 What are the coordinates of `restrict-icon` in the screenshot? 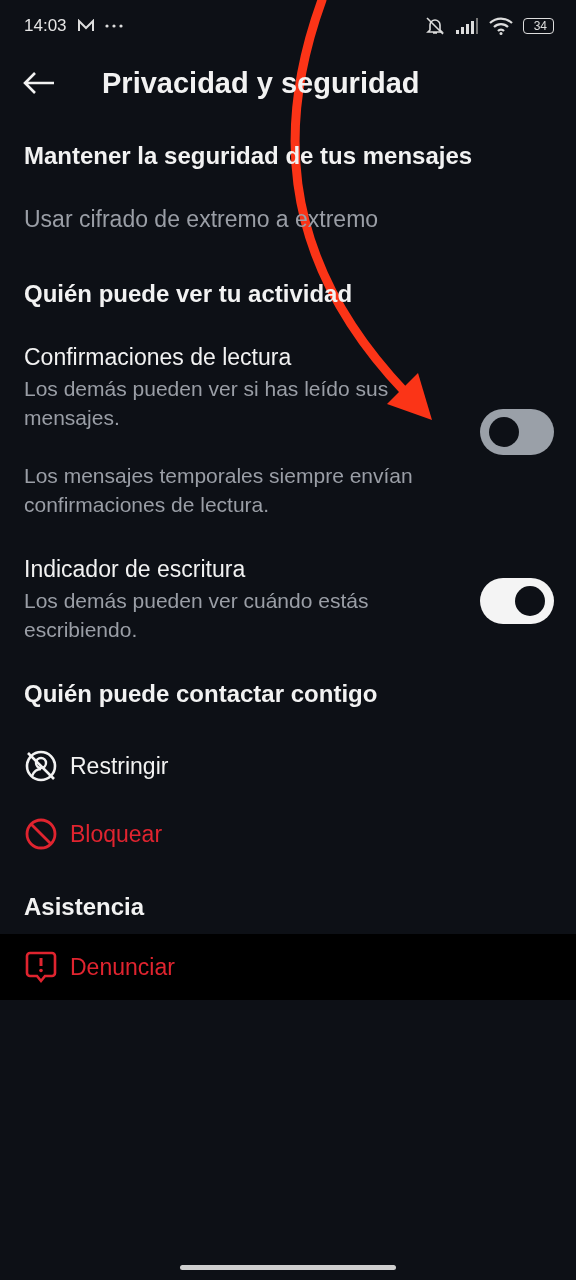 It's located at (41, 766).